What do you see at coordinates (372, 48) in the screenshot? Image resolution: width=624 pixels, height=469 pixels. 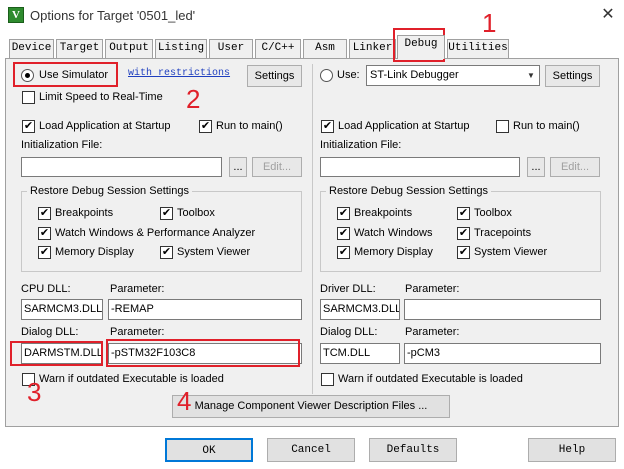 I see `tab-linker: Linker` at bounding box center [372, 48].